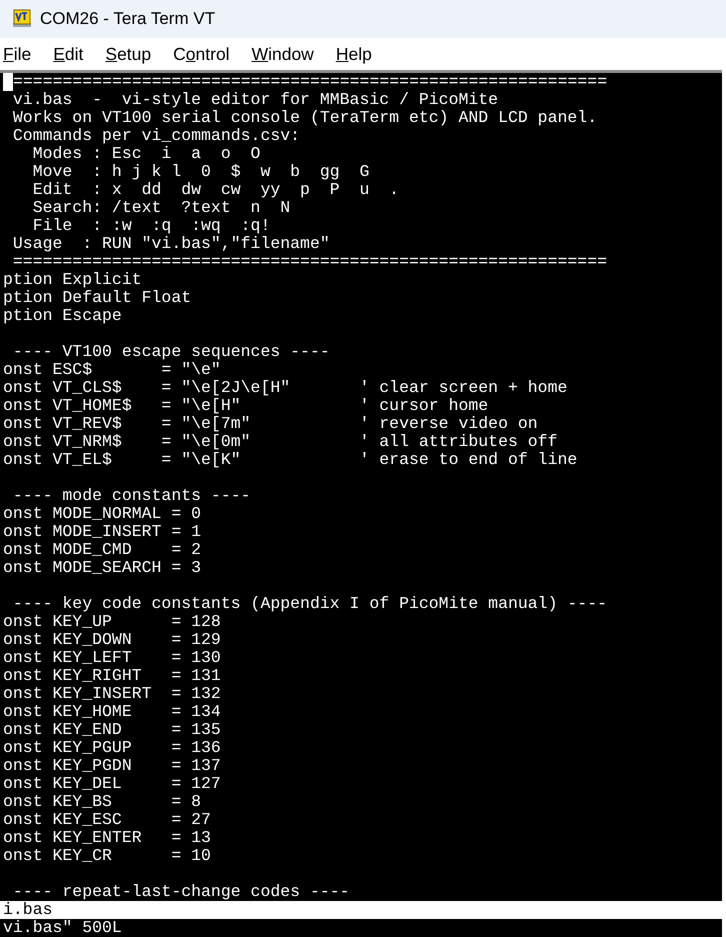 Image resolution: width=726 pixels, height=937 pixels. I want to click on terminal-line: onst VT_NRM$ = "\e[0m" ' all attributes off, so click(280, 442).